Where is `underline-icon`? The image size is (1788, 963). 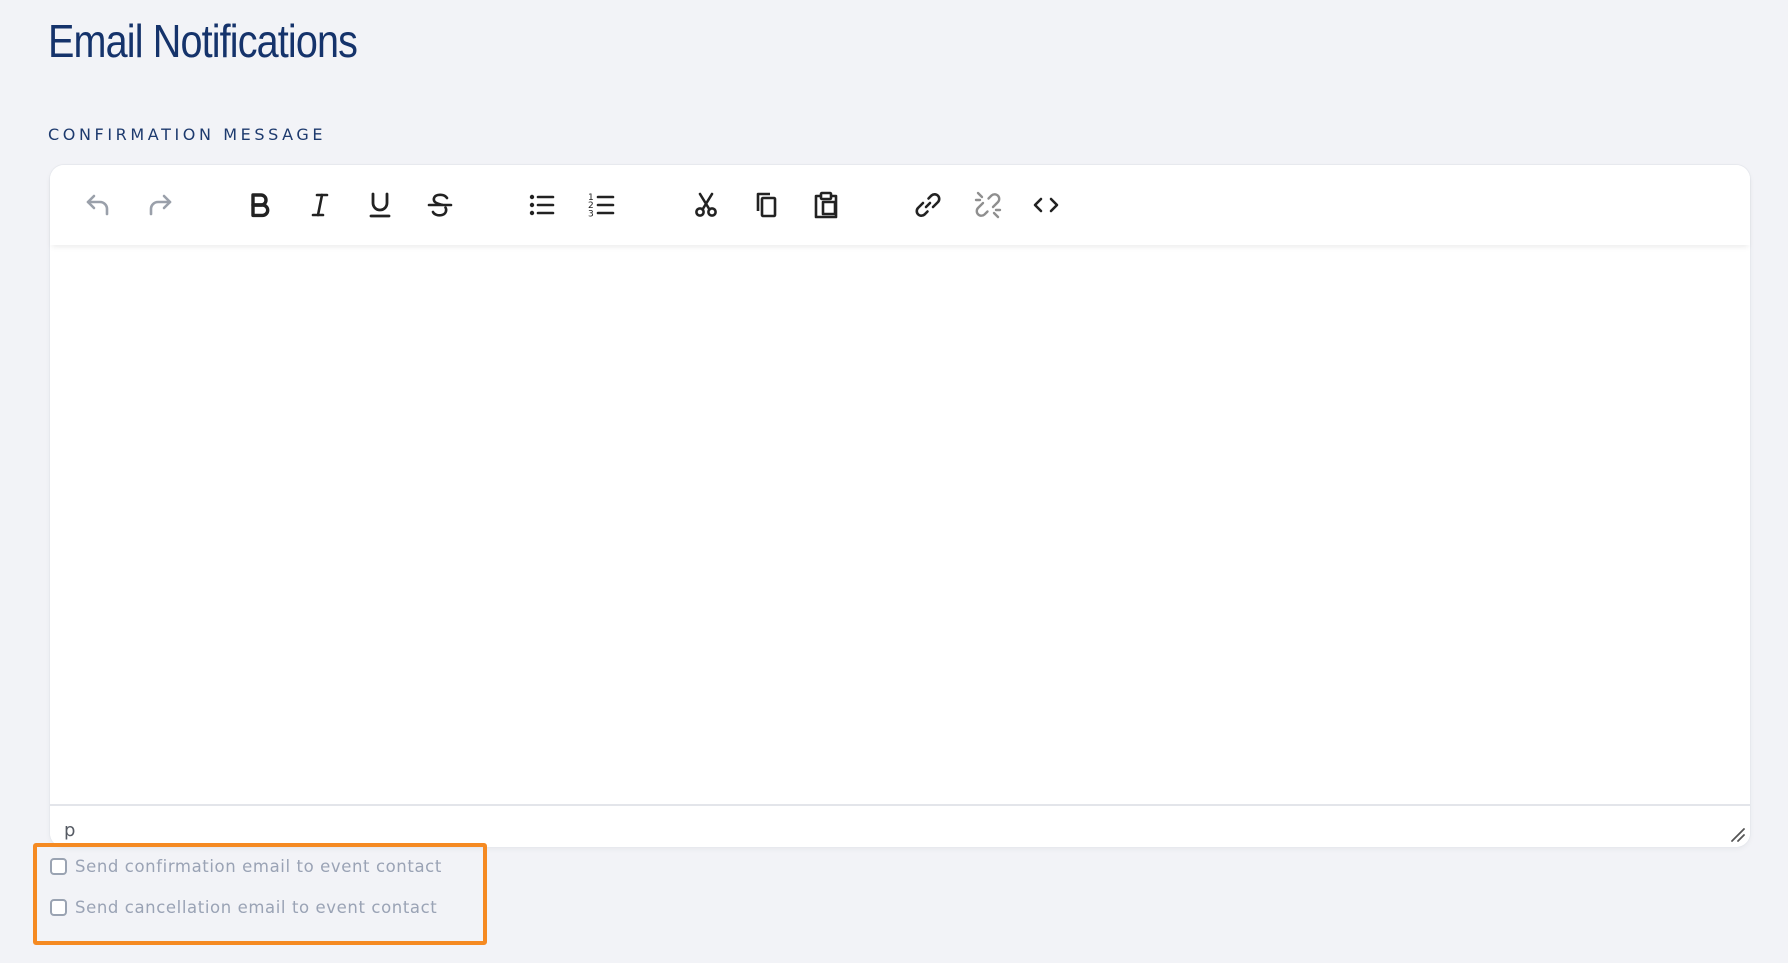
underline-icon is located at coordinates (380, 205).